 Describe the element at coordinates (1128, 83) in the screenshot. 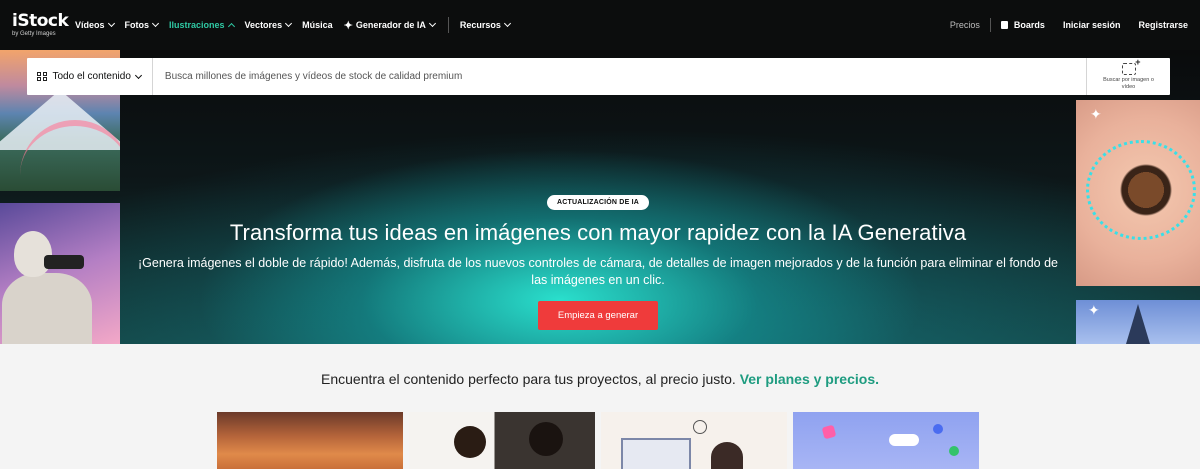

I see `visual-search-label: Buscar por imagen o vídeo` at that location.